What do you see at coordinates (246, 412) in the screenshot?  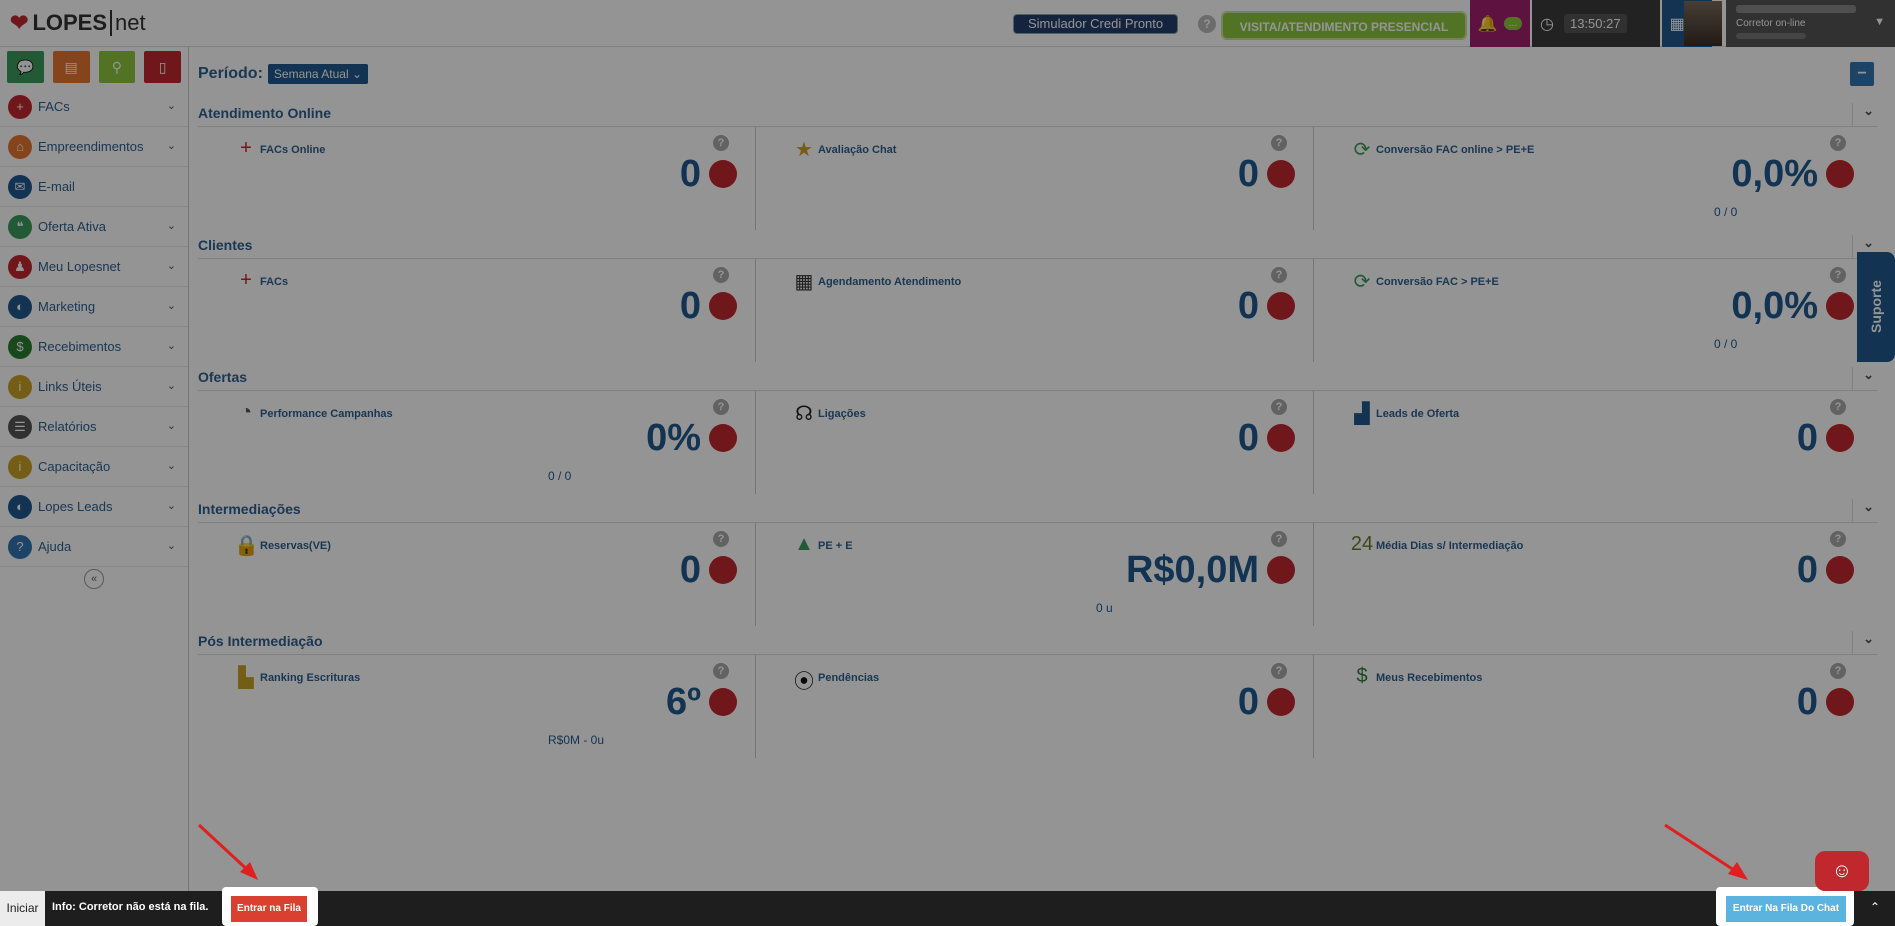 I see `gauge-icon: ◔` at bounding box center [246, 412].